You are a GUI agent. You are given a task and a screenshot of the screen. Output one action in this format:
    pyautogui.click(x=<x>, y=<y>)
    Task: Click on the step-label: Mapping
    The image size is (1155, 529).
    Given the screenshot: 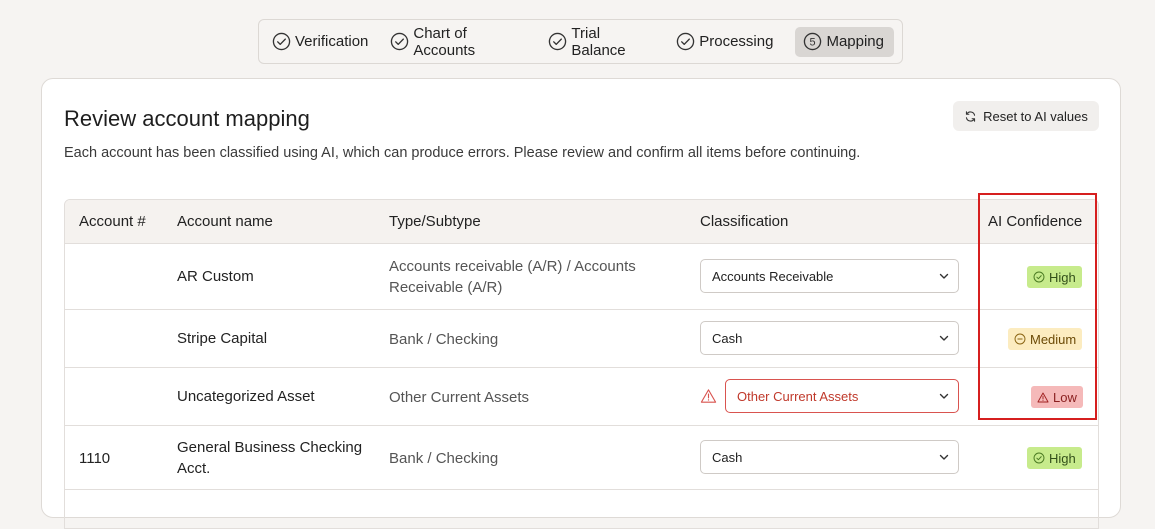 What is the action you would take?
    pyautogui.click(x=855, y=41)
    